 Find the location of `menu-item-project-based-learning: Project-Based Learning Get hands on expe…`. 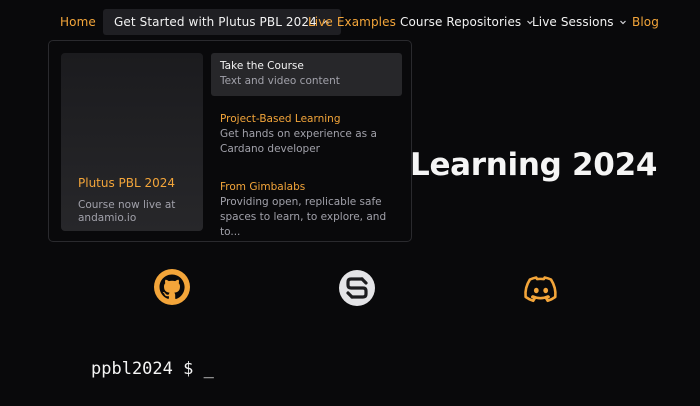

menu-item-project-based-learning: Project-Based Learning Get hands on expe… is located at coordinates (306, 135).